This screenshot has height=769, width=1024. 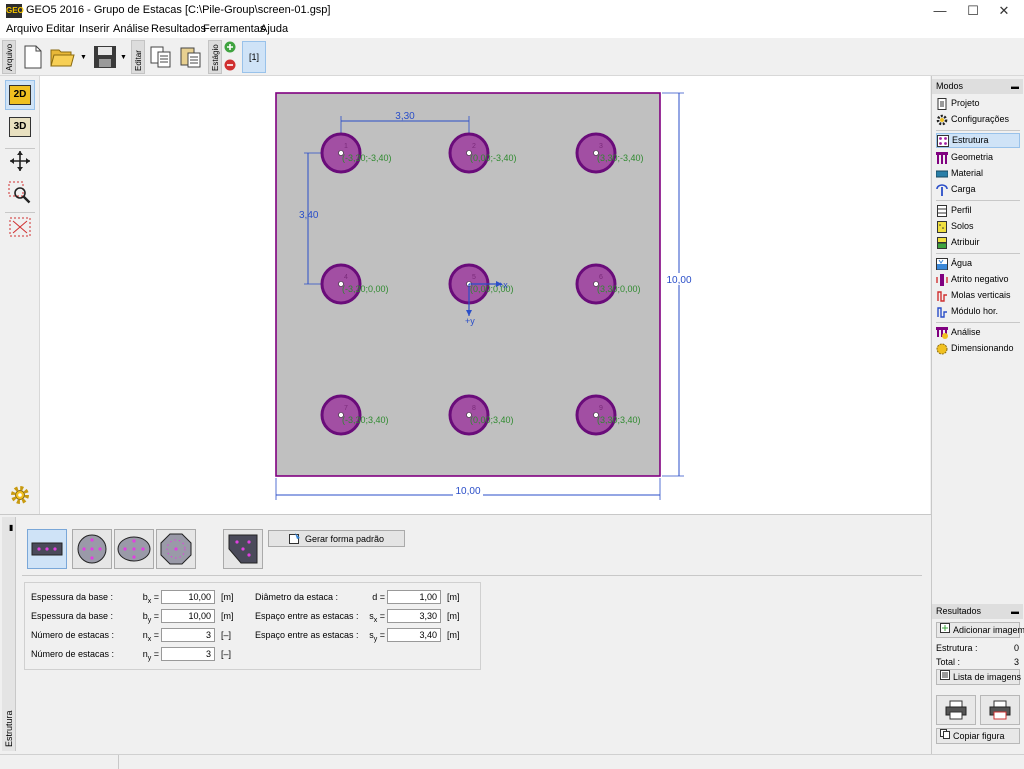 I want to click on dim-bottom-label: 10,00, so click(x=467, y=491).